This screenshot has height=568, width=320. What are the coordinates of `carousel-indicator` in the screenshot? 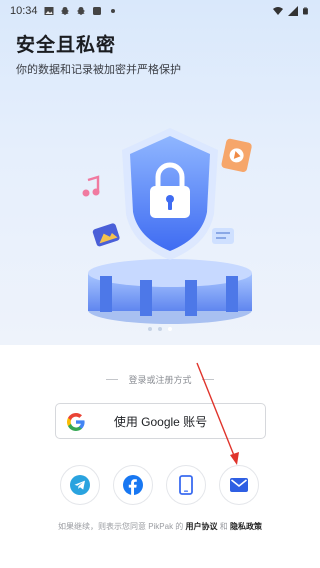 It's located at (160, 329).